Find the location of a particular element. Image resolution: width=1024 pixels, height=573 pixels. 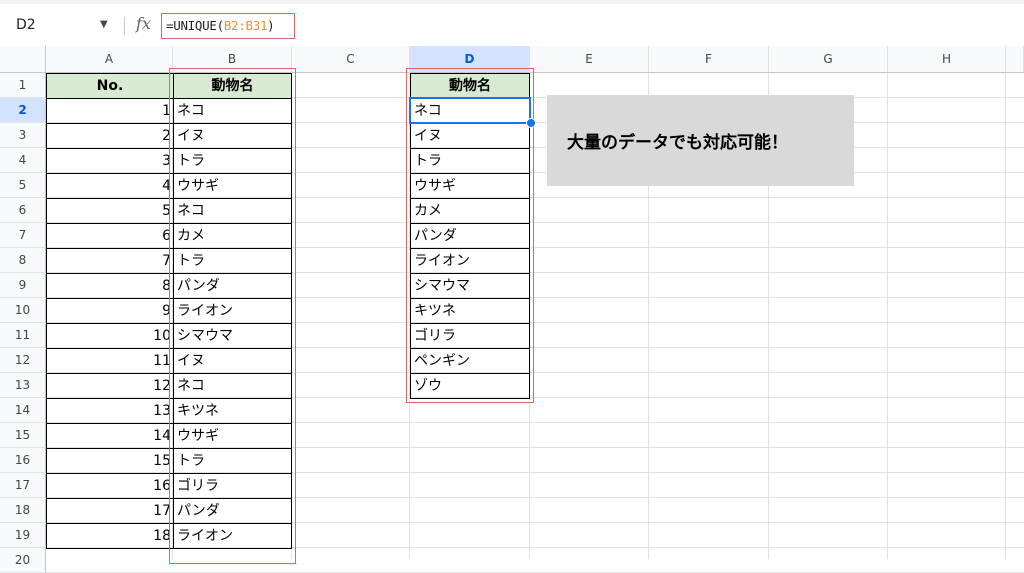

formula-range: B2:B31 is located at coordinates (245, 25).